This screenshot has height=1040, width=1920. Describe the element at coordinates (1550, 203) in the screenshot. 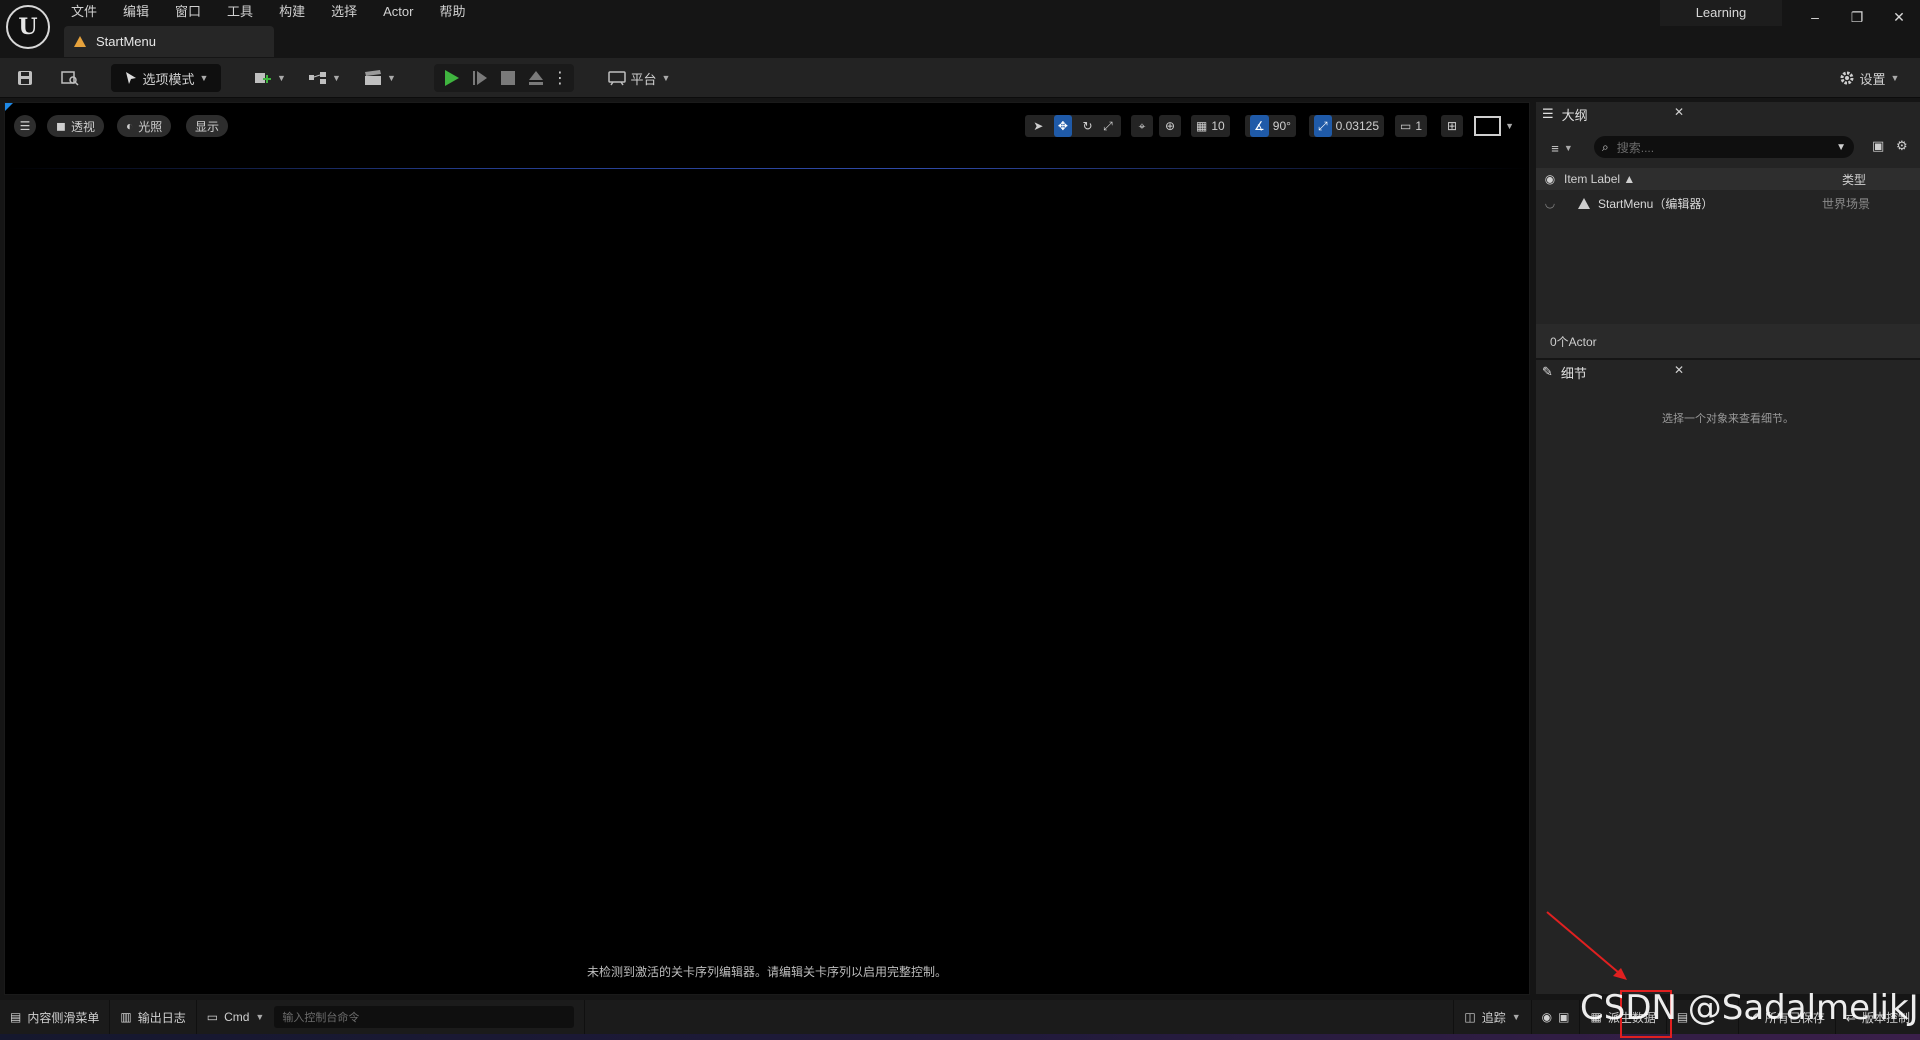

I see `visibility-eye-icon: ◡` at that location.